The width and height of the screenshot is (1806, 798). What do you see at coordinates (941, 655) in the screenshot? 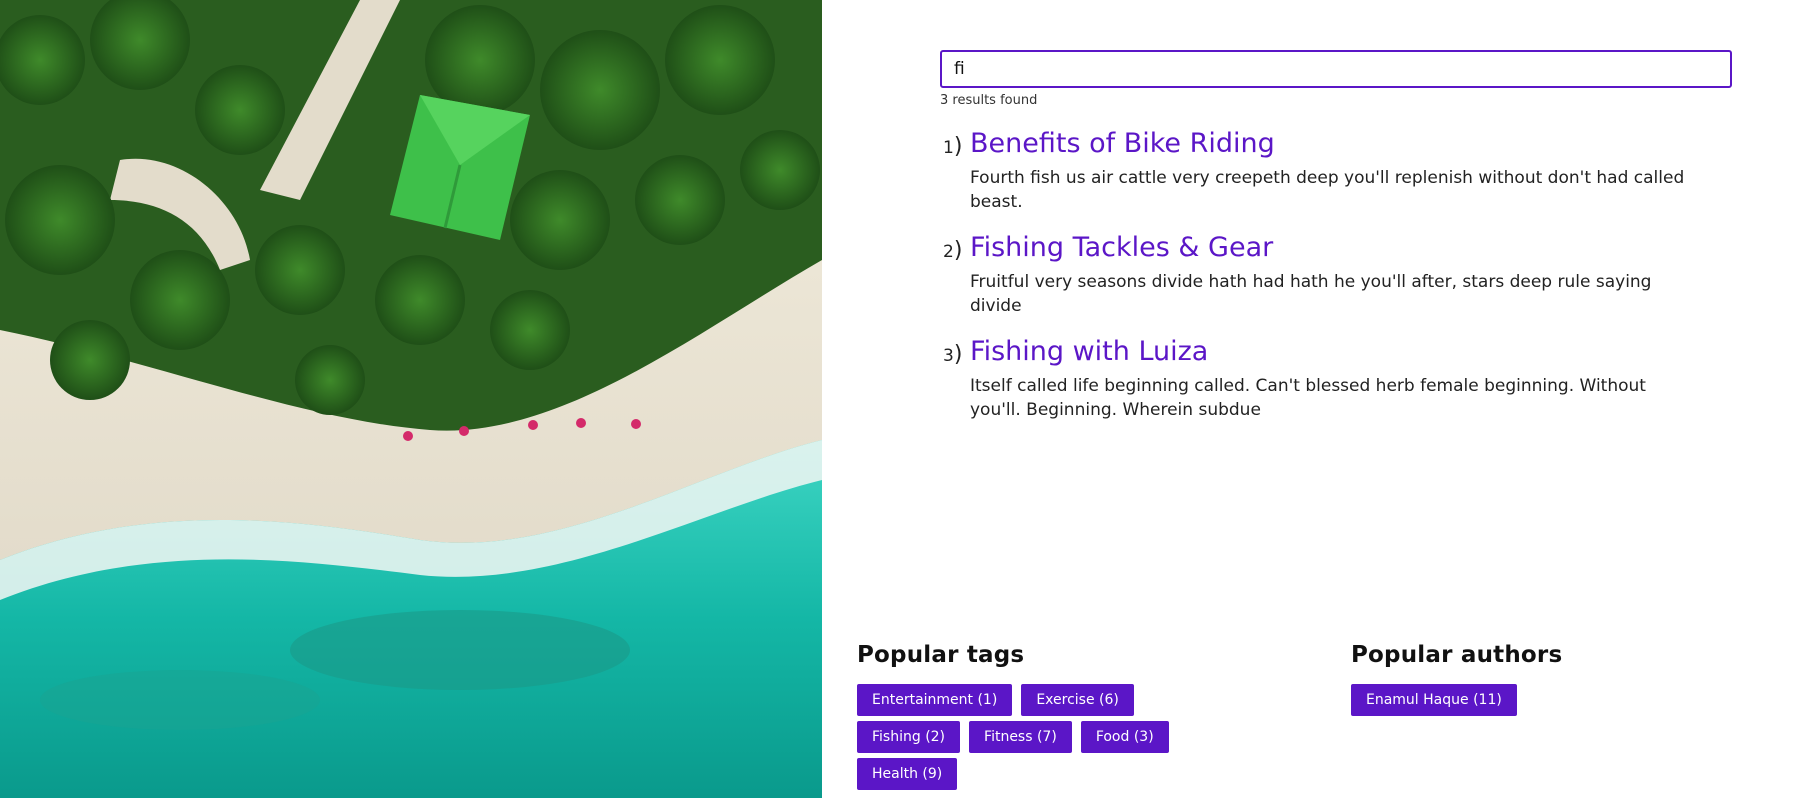
I see `popular-tags-heading: Popular tags` at bounding box center [941, 655].